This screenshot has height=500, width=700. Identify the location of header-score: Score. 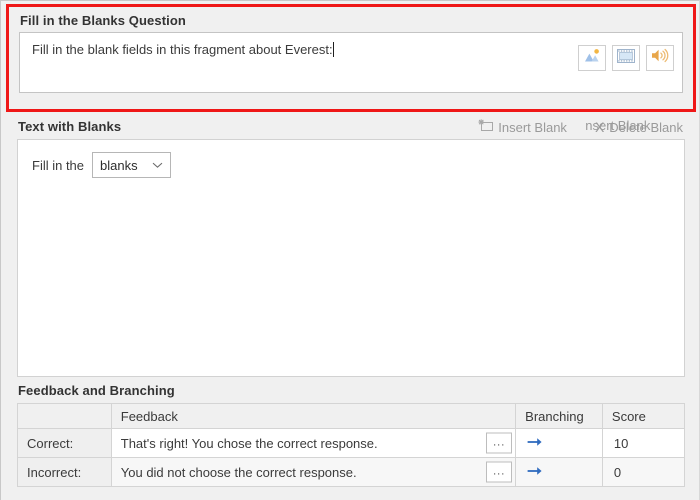
(643, 416).